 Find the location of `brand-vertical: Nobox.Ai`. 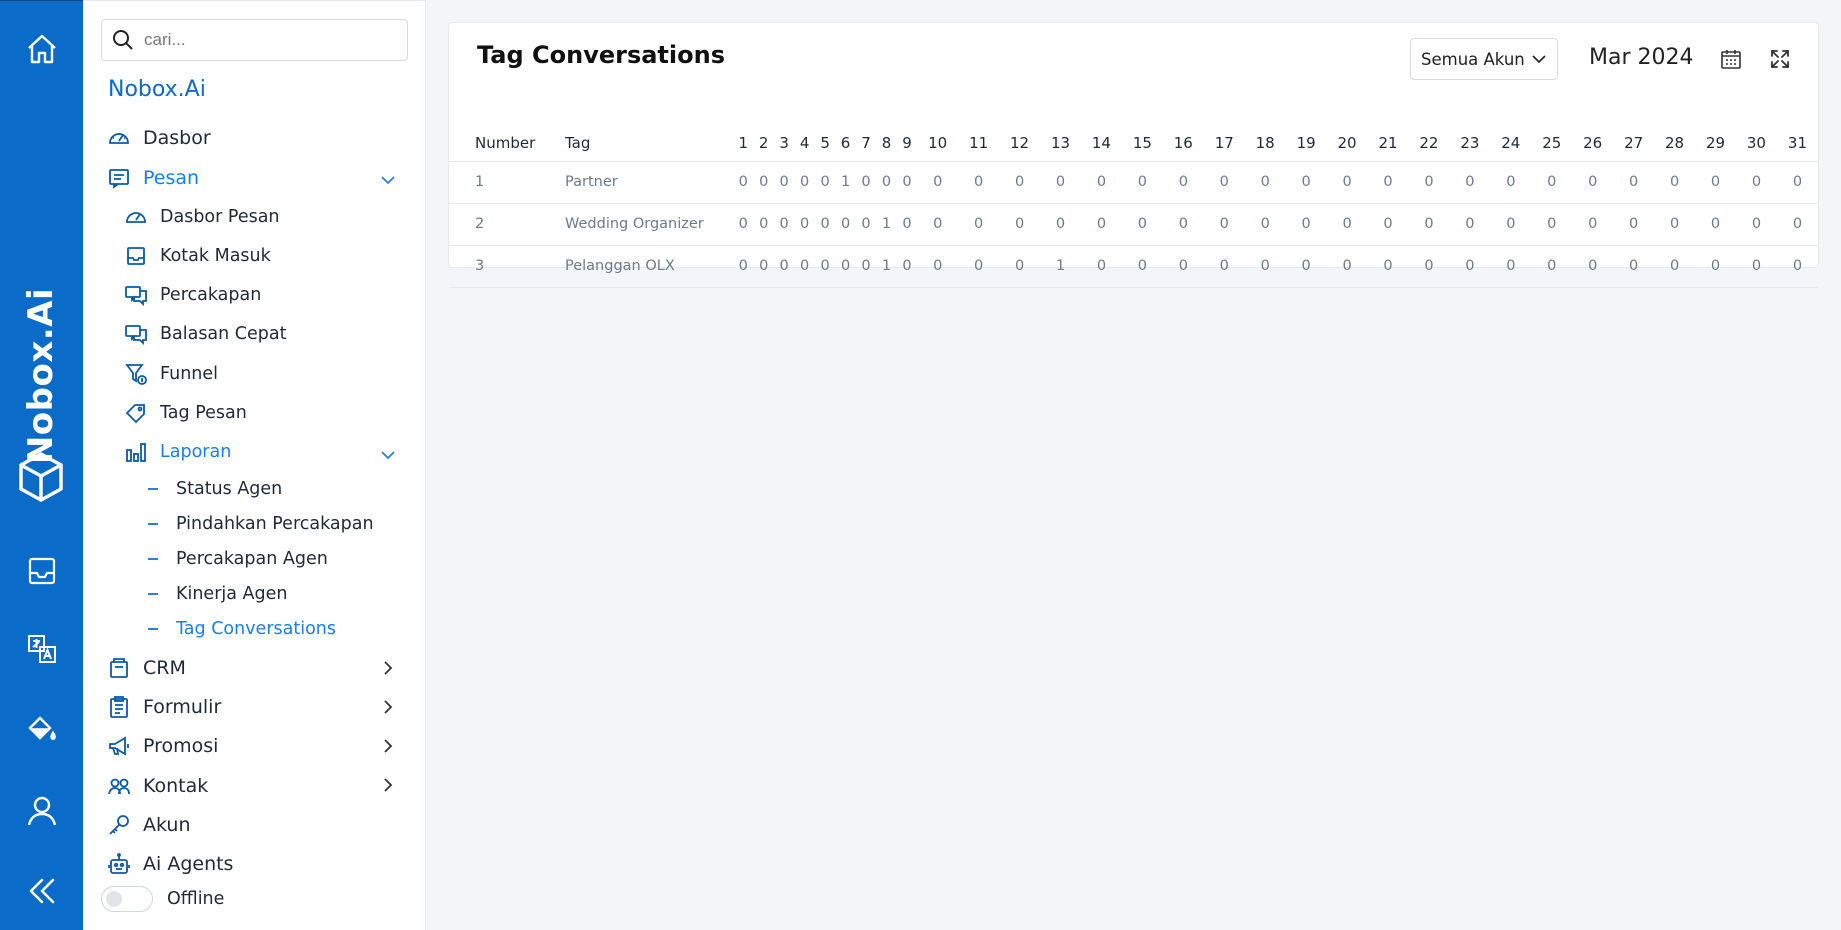

brand-vertical: Nobox.Ai is located at coordinates (41, 391).